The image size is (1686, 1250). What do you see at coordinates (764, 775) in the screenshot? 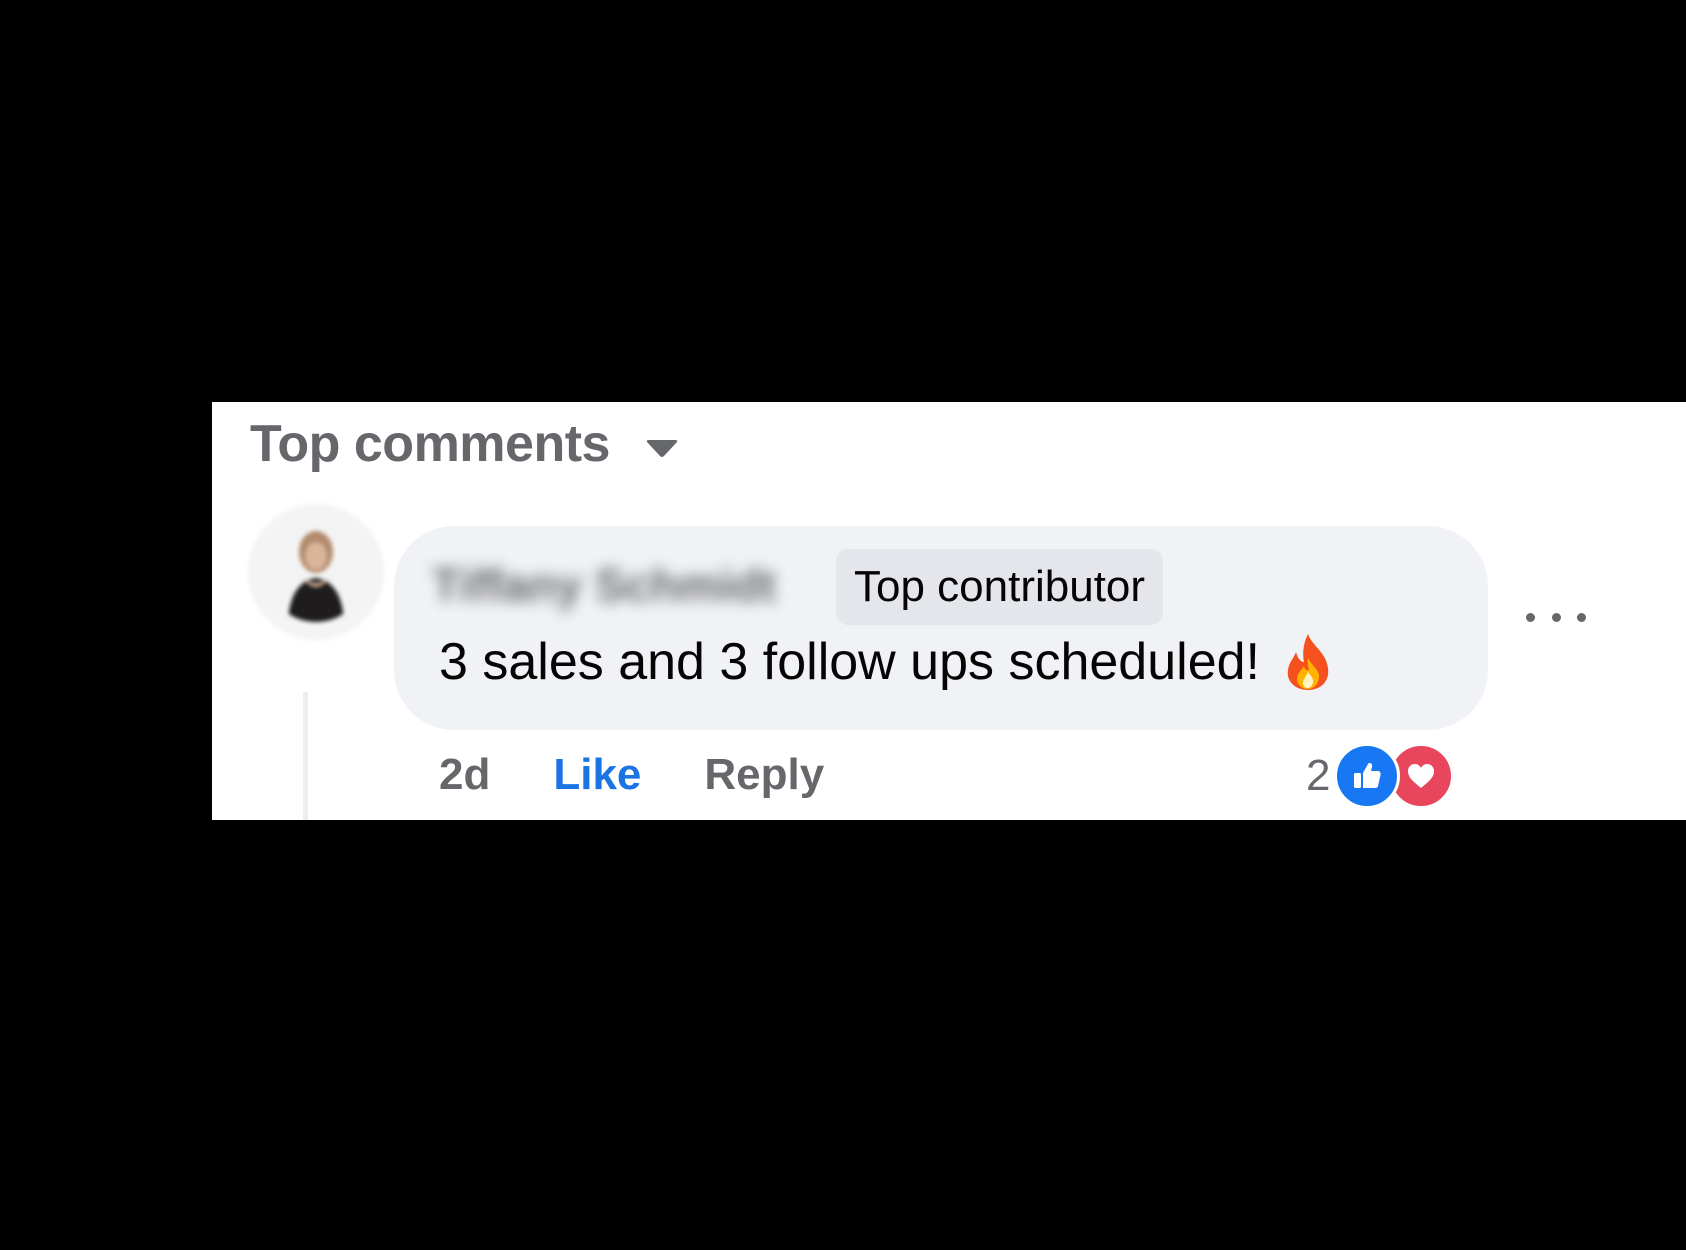
I see `reply-button: Reply` at bounding box center [764, 775].